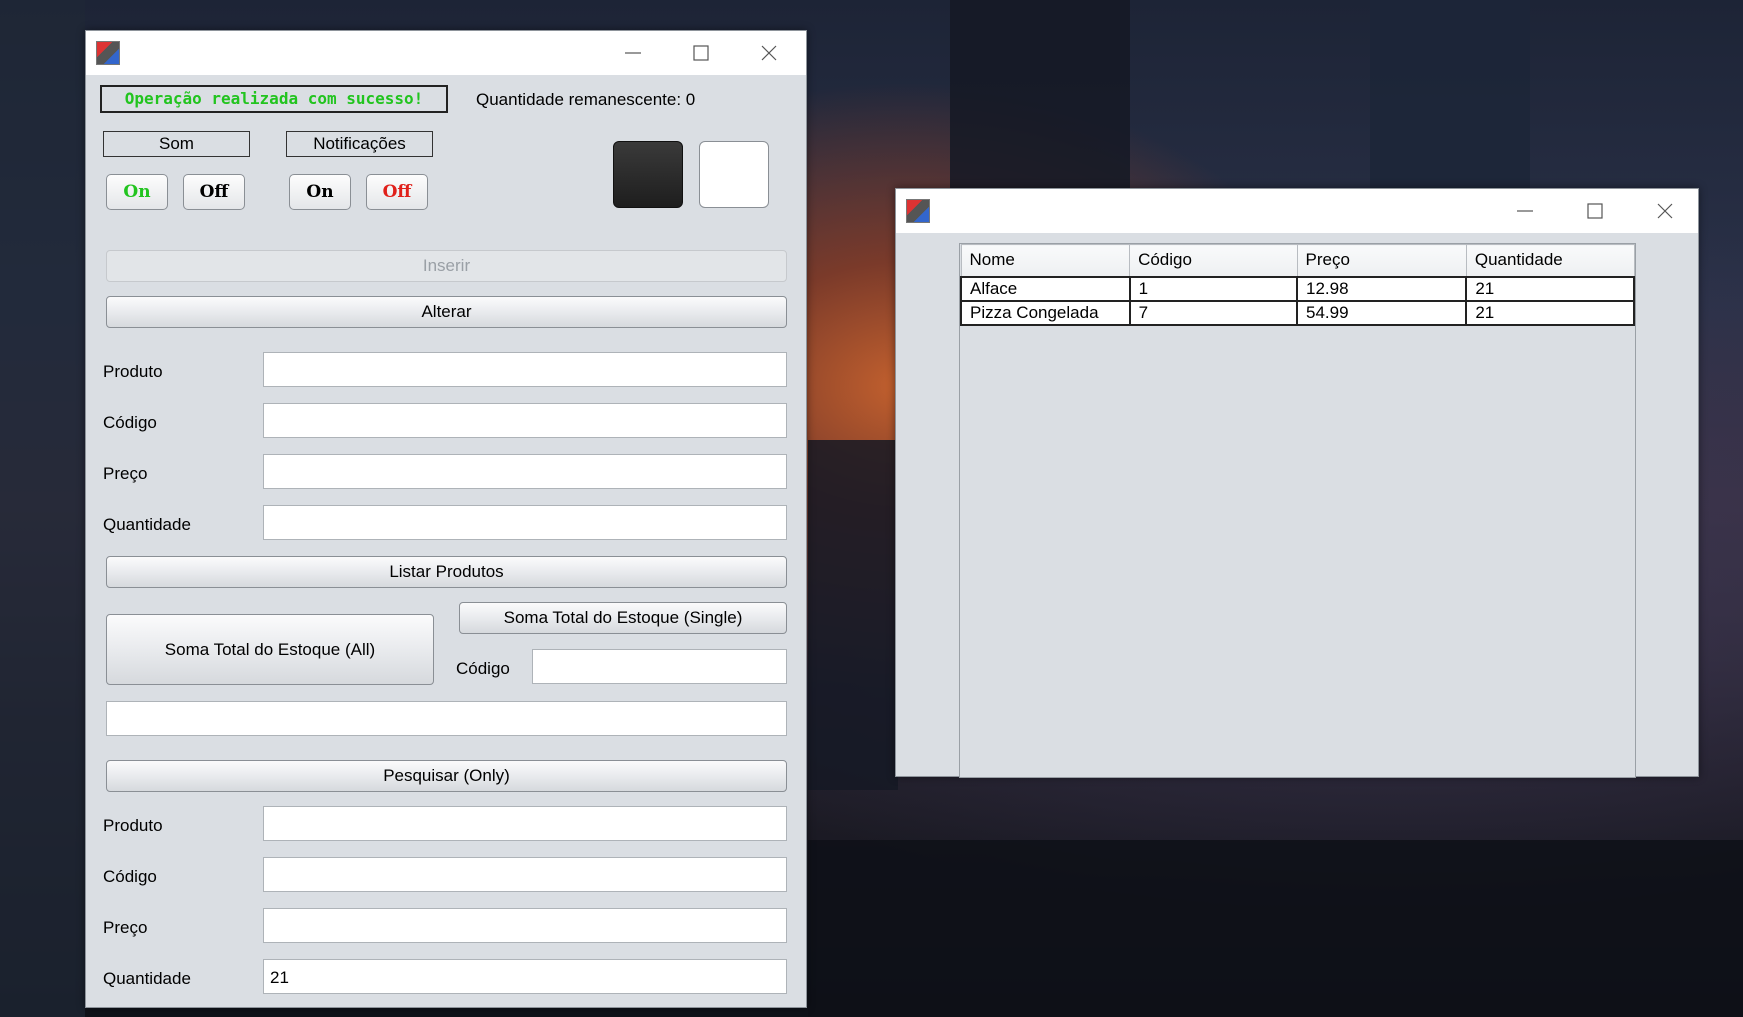 The image size is (1743, 1017). What do you see at coordinates (525, 823) in the screenshot?
I see `search-product-input` at bounding box center [525, 823].